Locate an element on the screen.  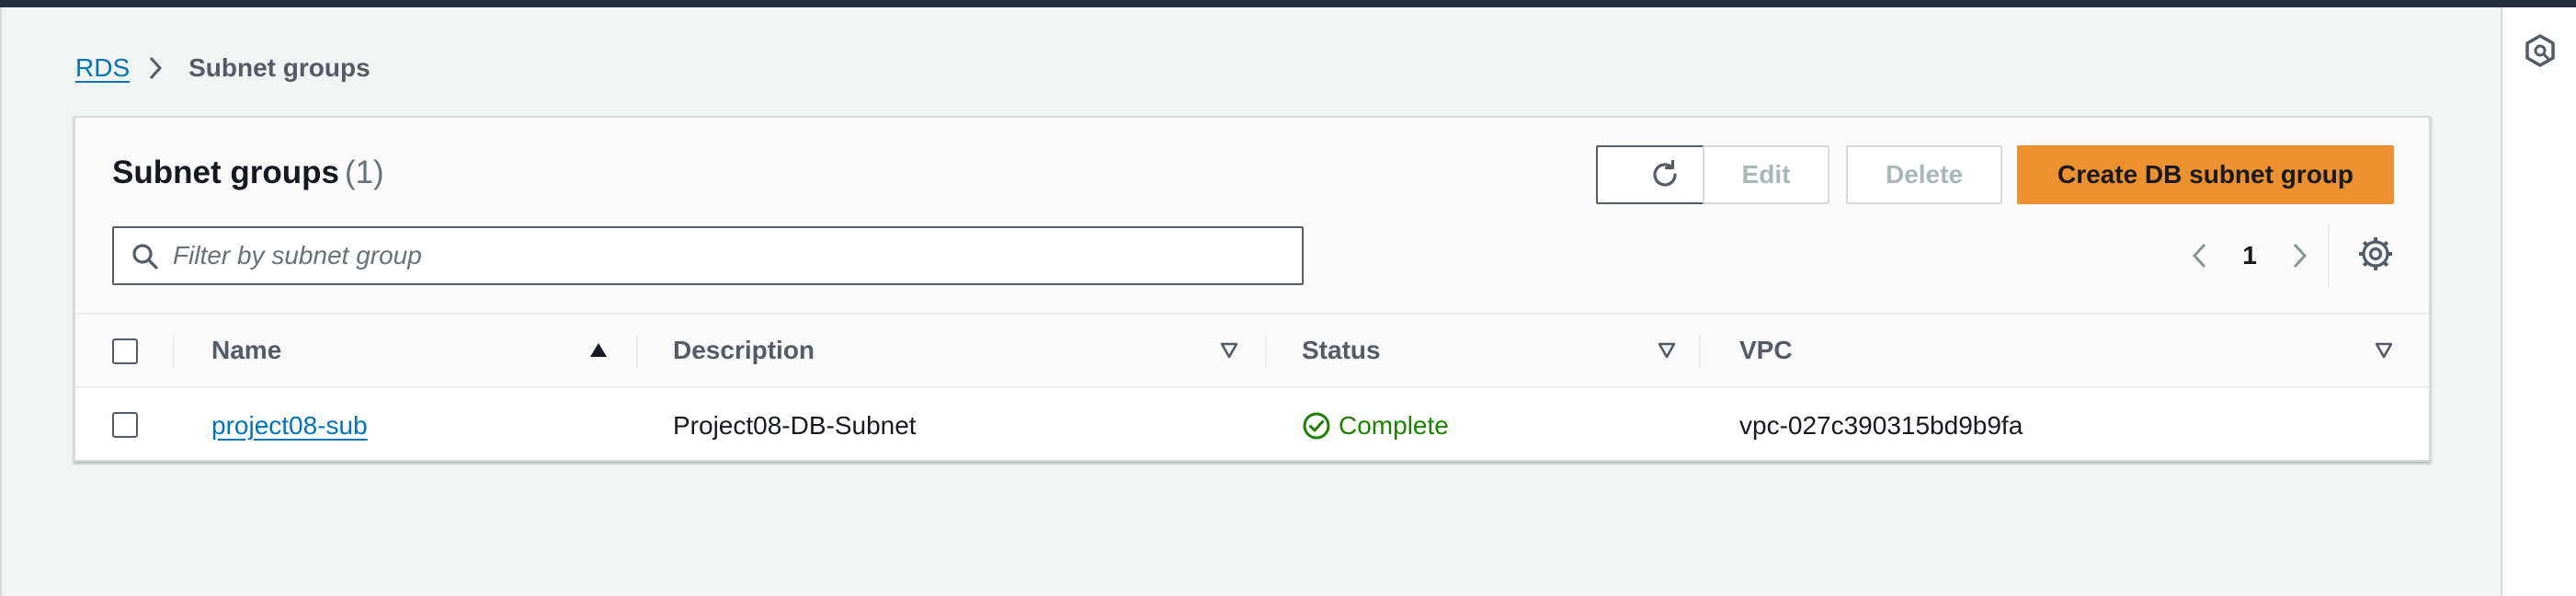
search-icon is located at coordinates (145, 256).